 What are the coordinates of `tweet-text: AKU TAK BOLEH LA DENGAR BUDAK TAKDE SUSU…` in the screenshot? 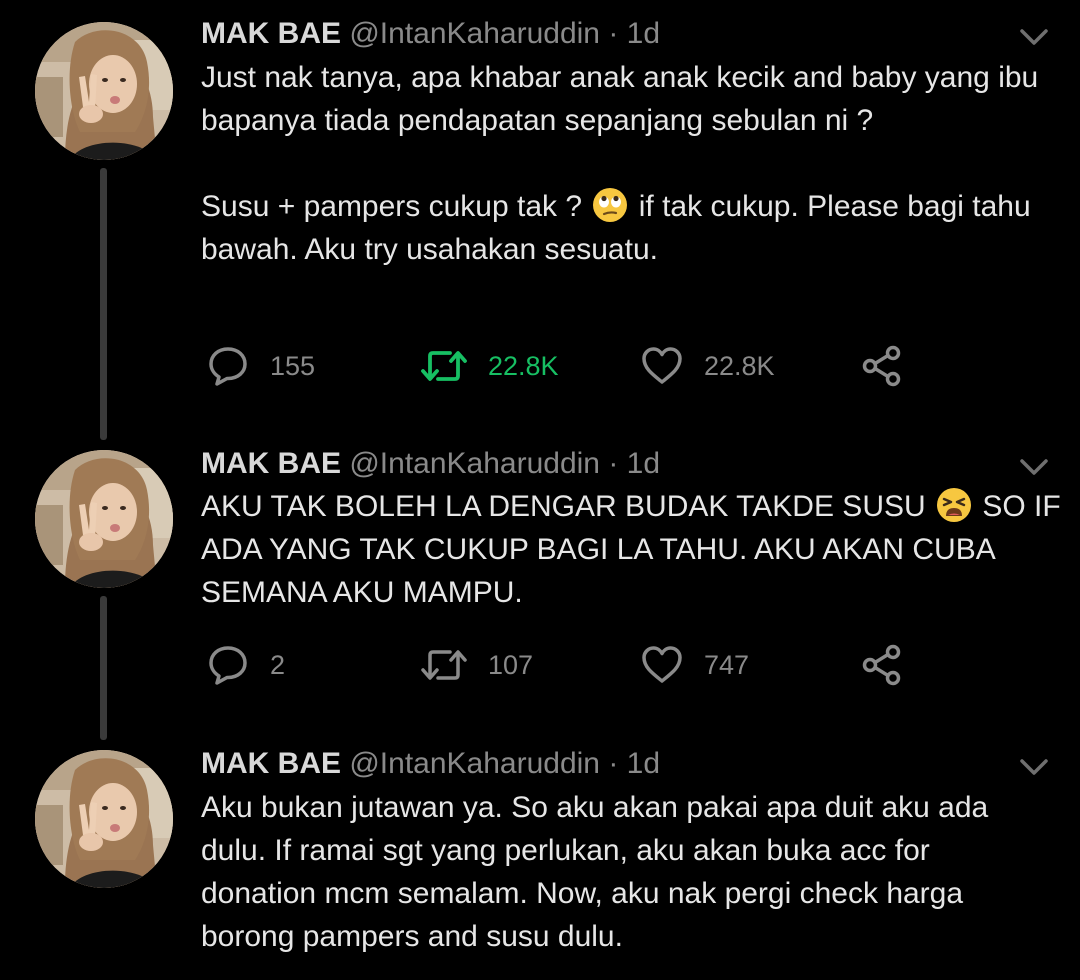 It's located at (631, 549).